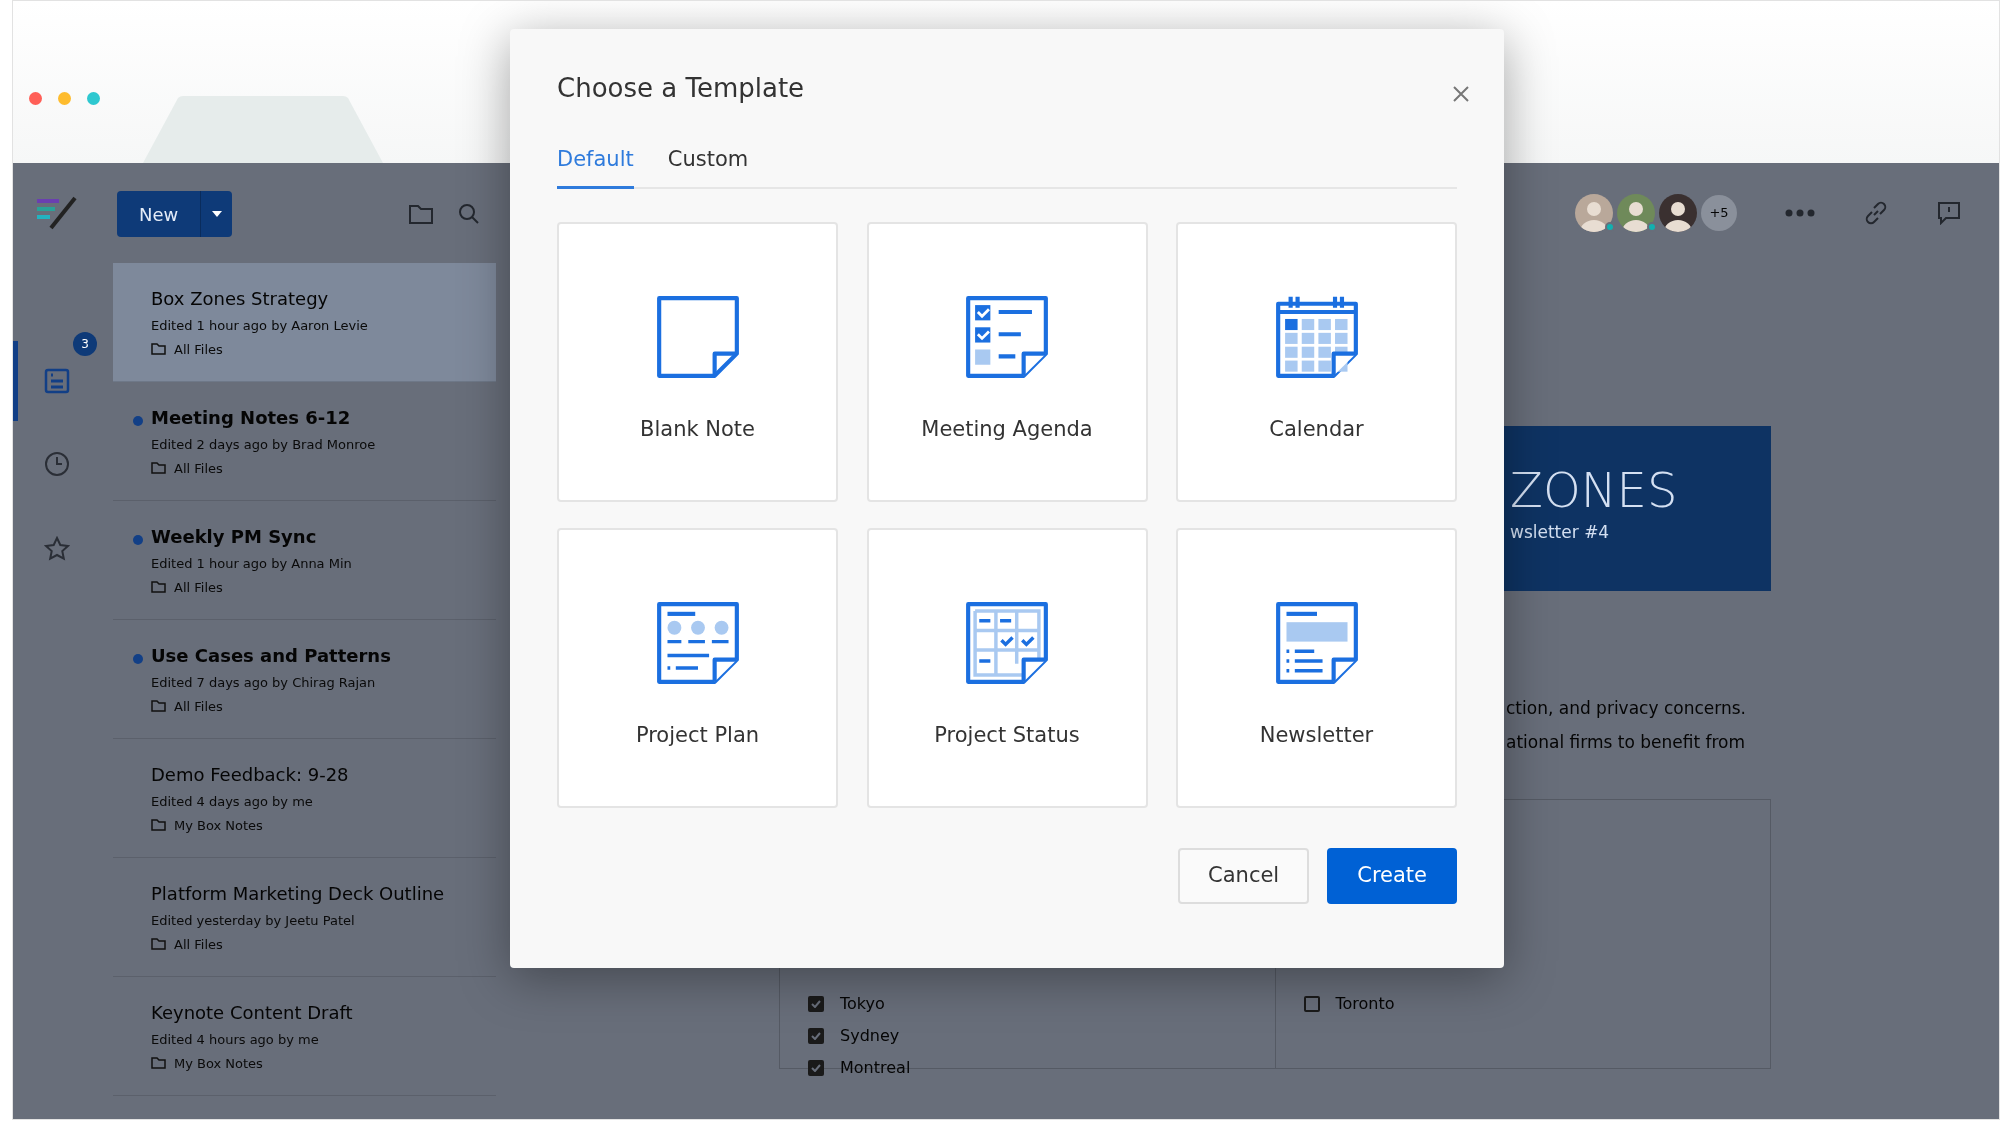 The height and width of the screenshot is (1127, 2007). I want to click on paragraph-line: ction, and privacy concerns., so click(1626, 708).